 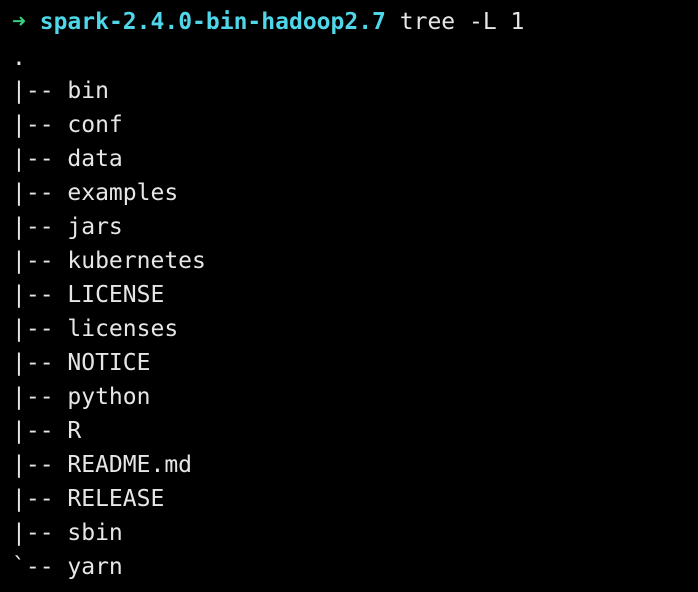 I want to click on tree-entry: |-- sbin, so click(x=109, y=533).